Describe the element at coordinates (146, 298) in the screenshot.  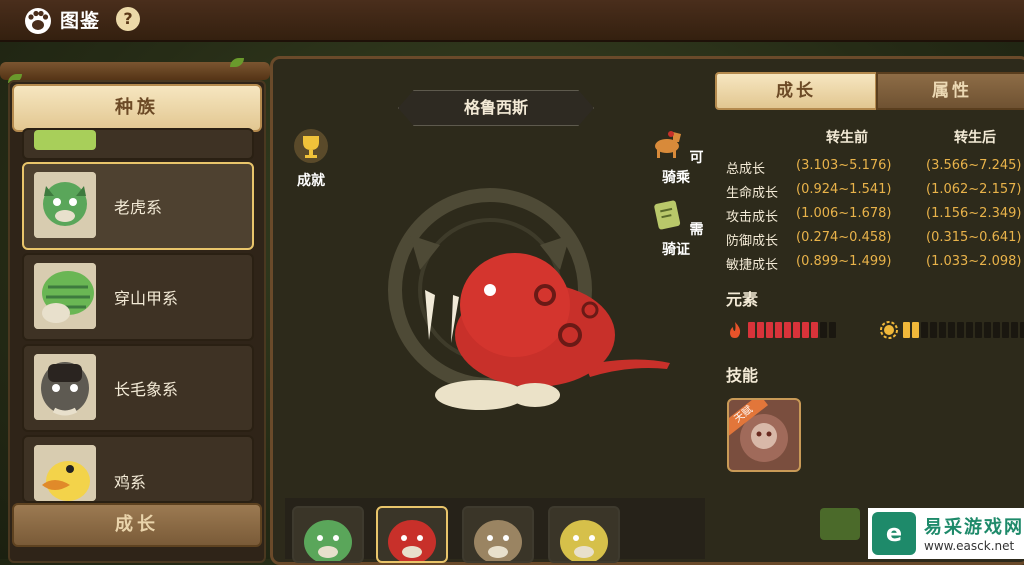
I see `list-item-label: 穿山甲系` at that location.